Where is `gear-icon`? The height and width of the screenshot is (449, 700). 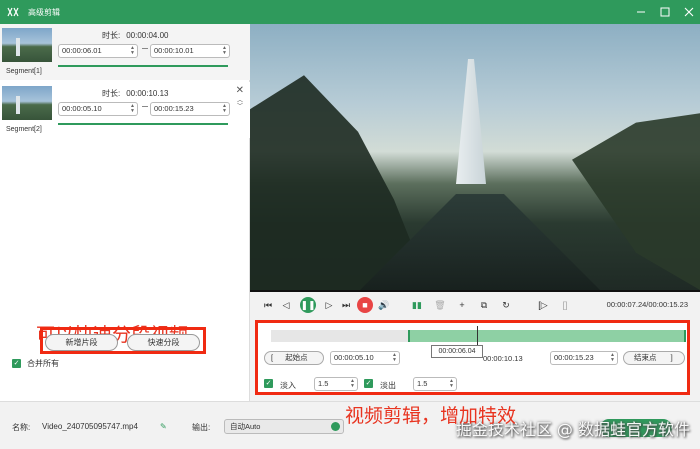 gear-icon is located at coordinates (335, 426).